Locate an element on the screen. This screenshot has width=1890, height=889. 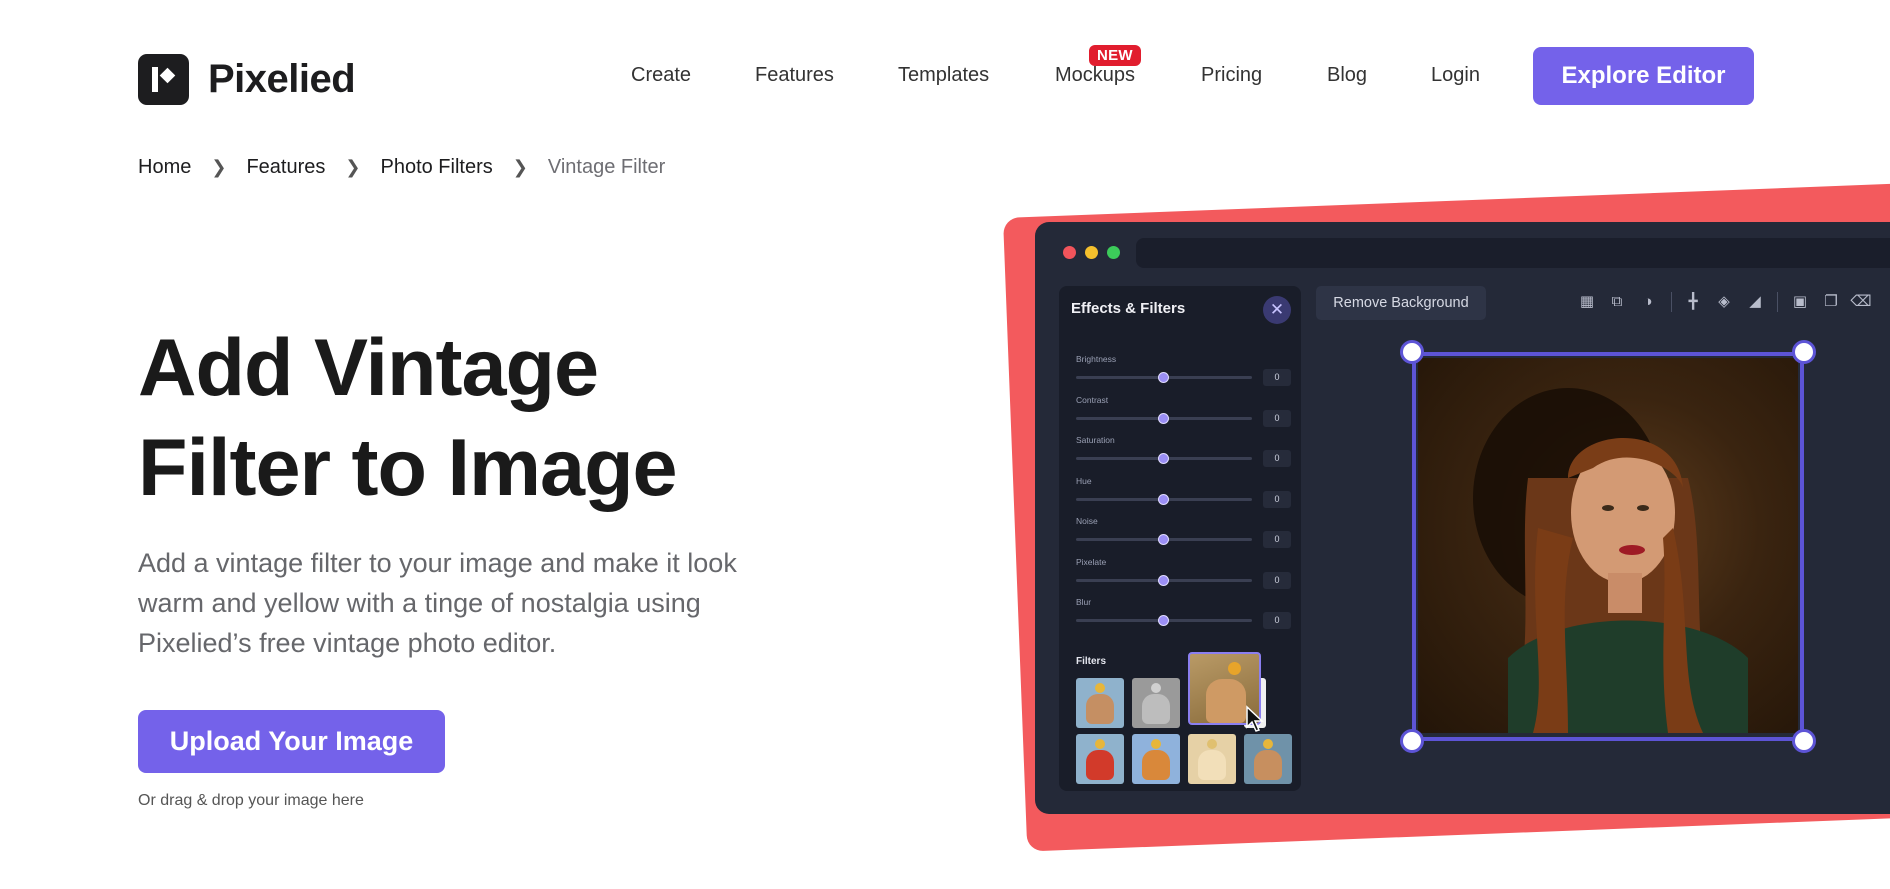
breadcrumb-home: Home is located at coordinates (164, 167).